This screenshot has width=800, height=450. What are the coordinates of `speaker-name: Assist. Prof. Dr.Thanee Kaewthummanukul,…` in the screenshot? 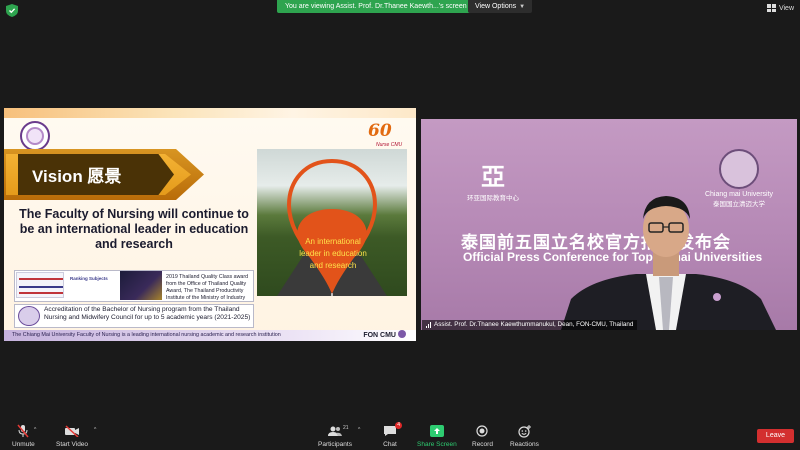 It's located at (534, 324).